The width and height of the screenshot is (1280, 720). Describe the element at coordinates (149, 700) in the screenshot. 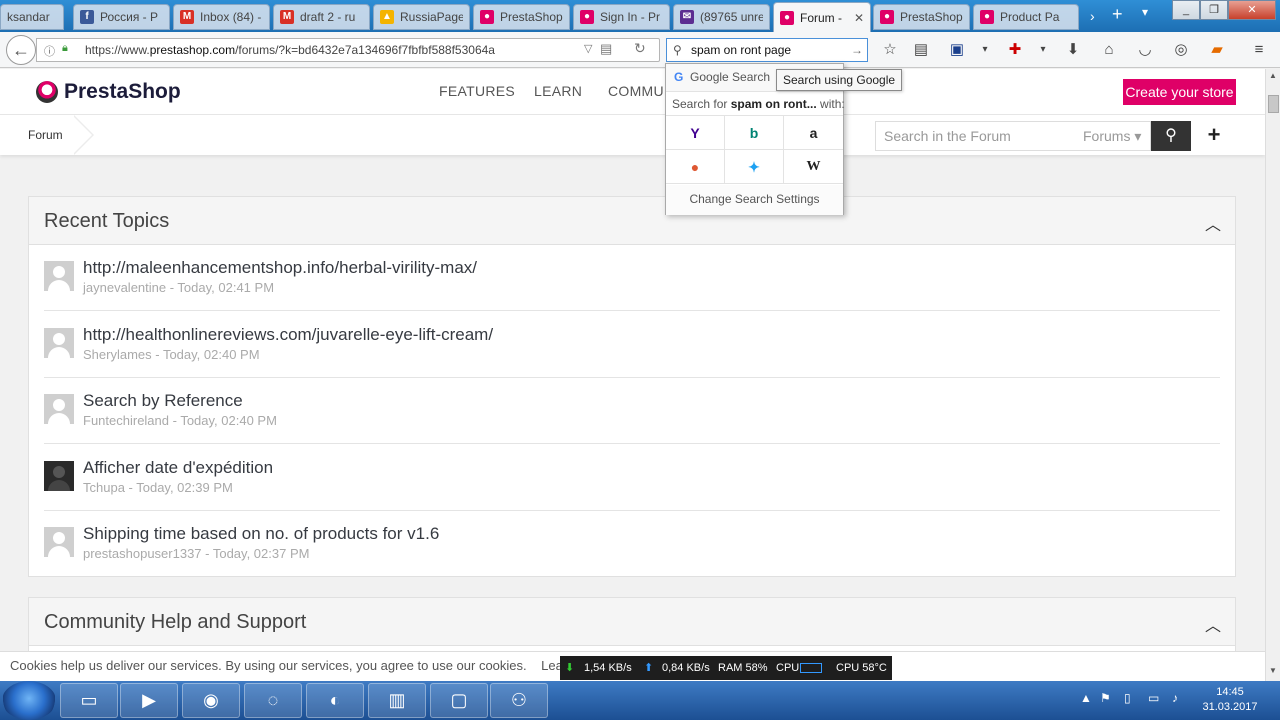

I see `media-taskbar-button: ▶` at that location.